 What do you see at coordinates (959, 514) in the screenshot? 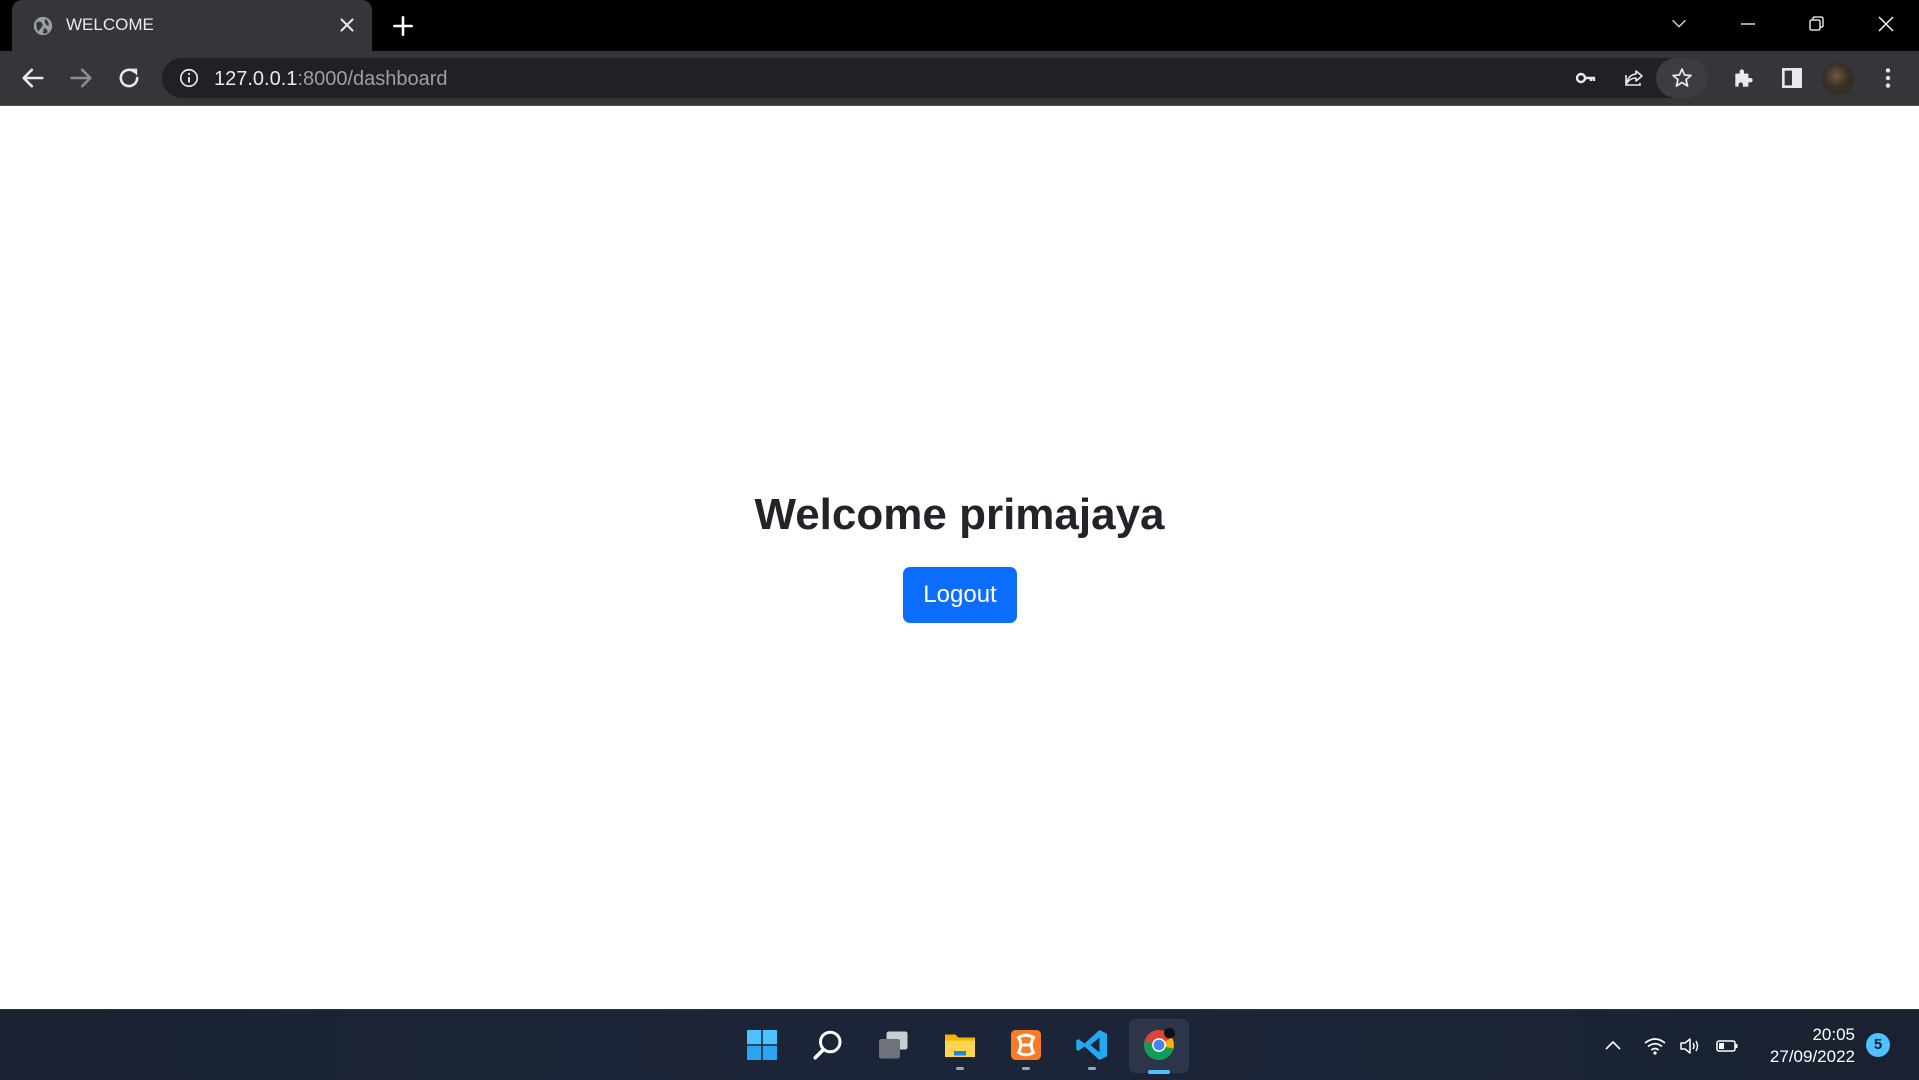
I see `welcome-heading: Welcome primajaya` at bounding box center [959, 514].